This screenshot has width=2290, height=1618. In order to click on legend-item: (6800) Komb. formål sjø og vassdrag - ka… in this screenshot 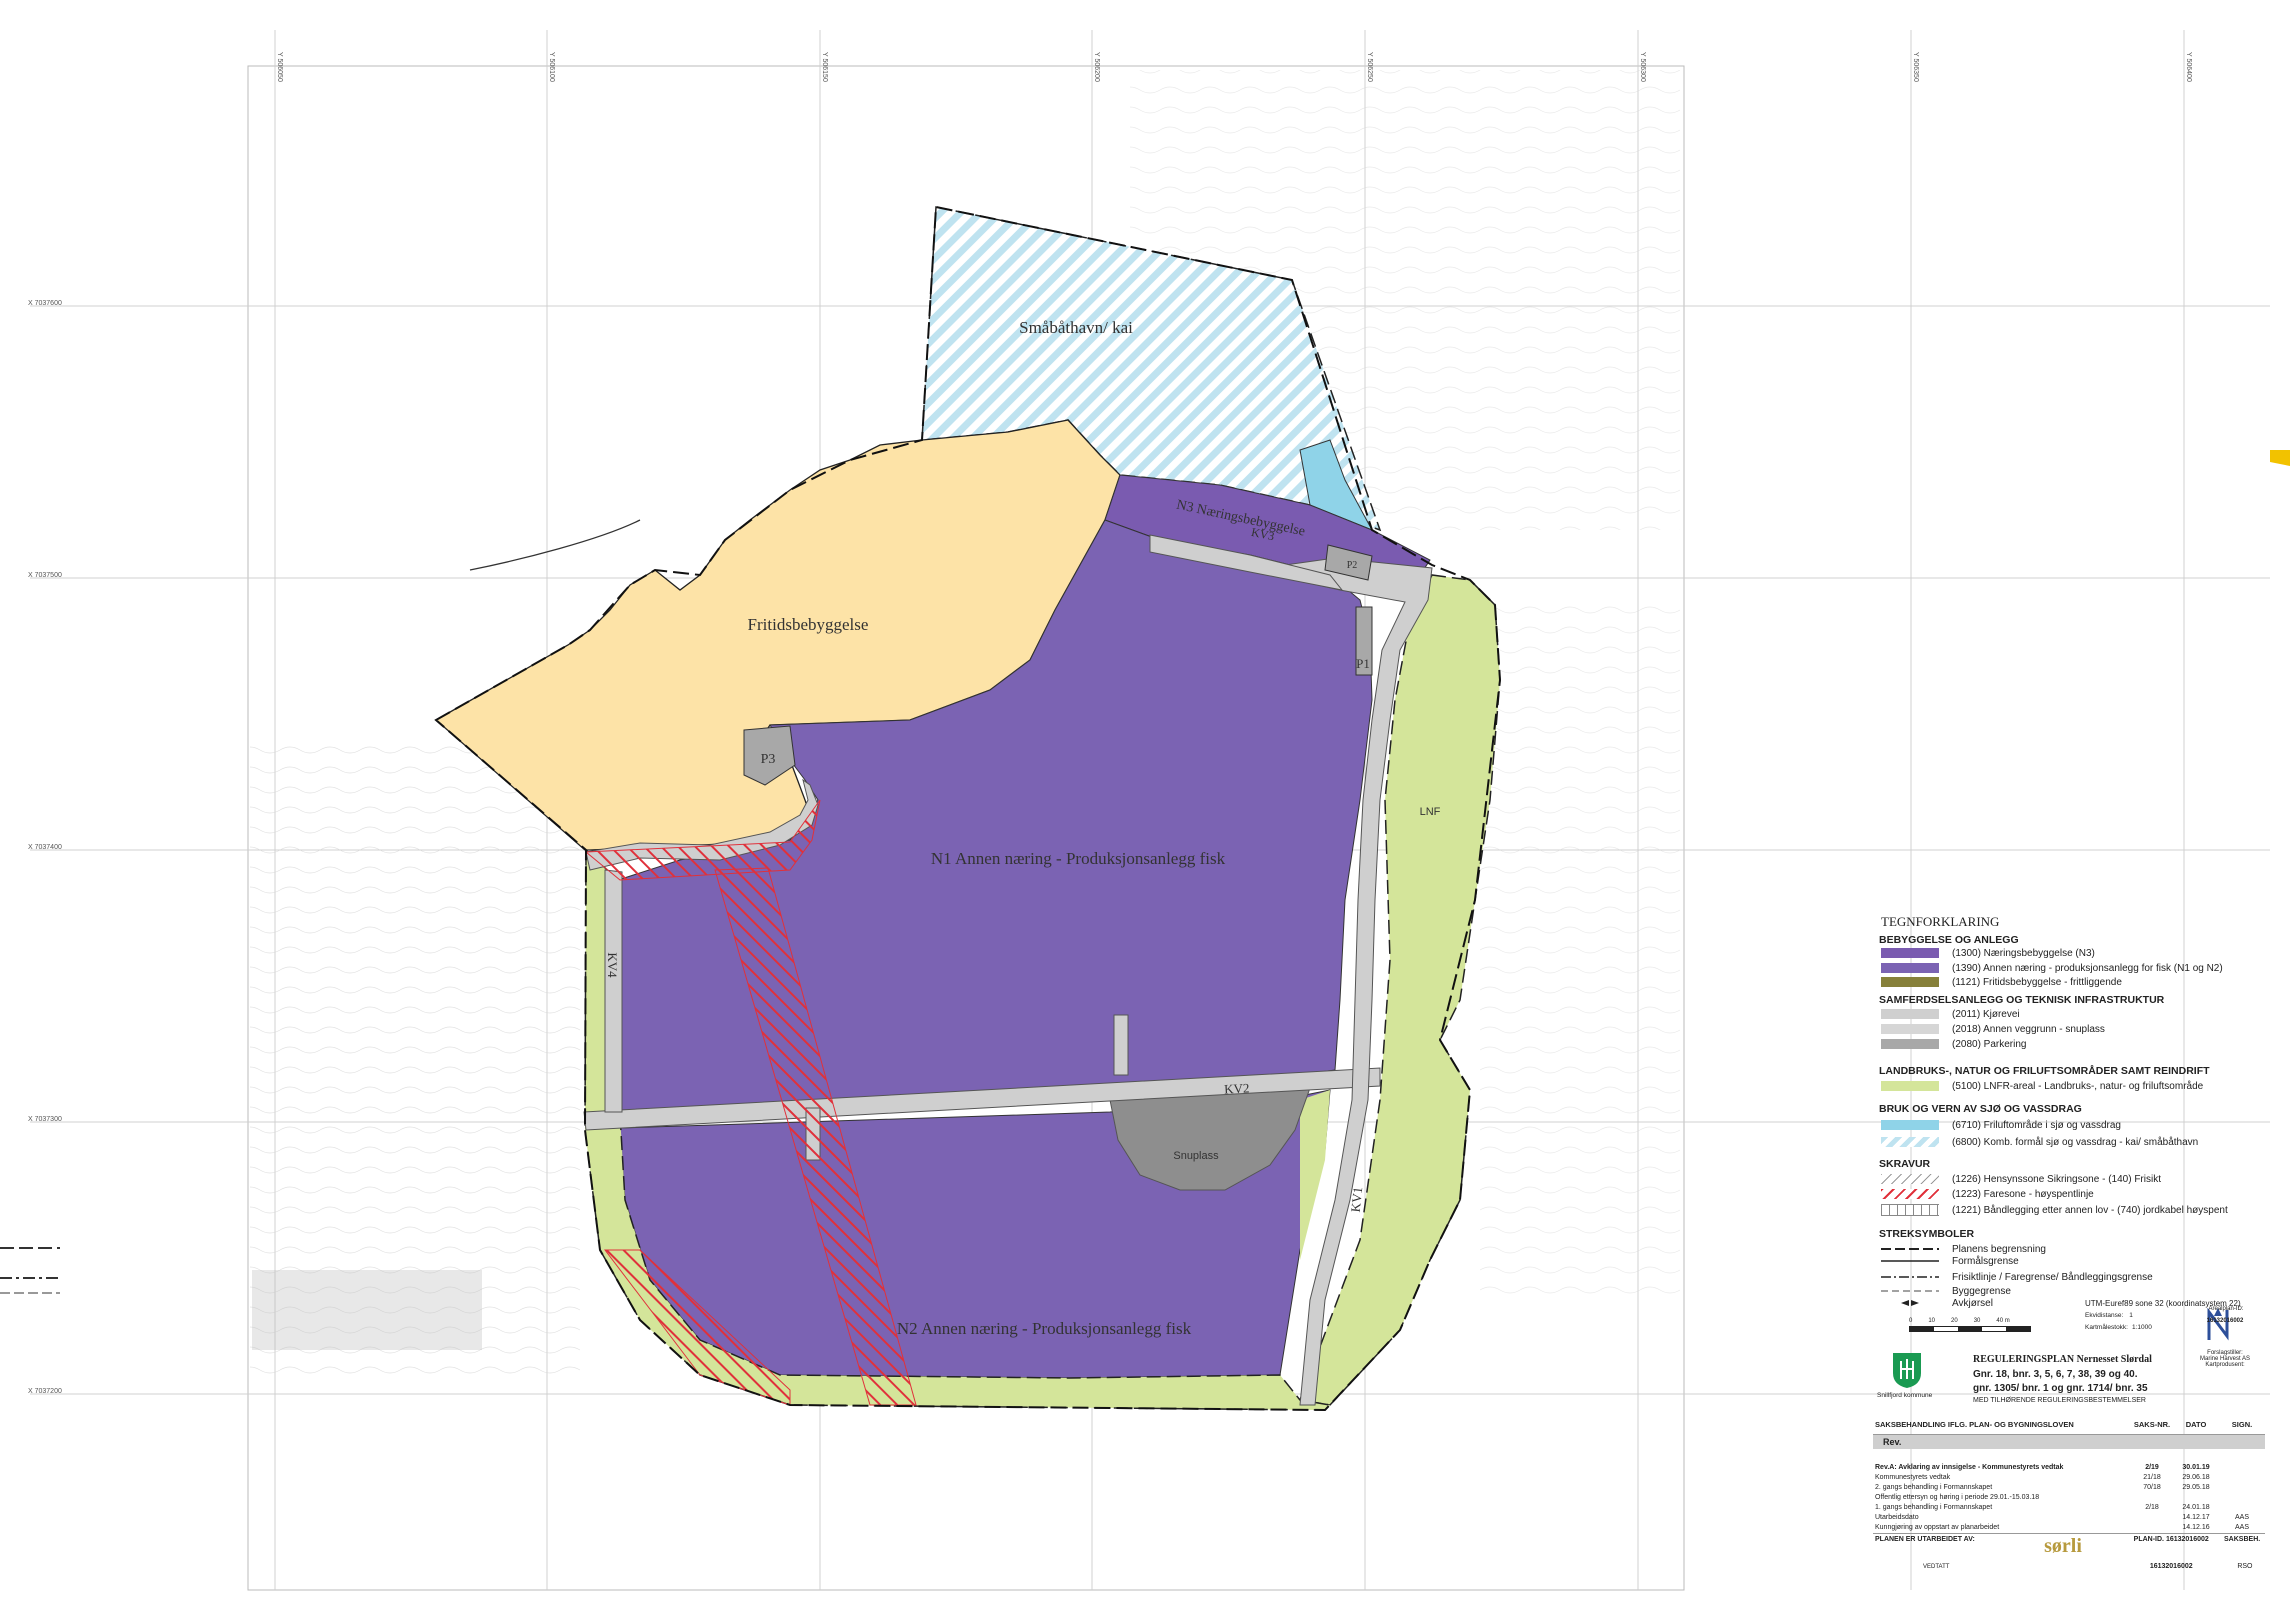, I will do `click(2039, 1142)`.